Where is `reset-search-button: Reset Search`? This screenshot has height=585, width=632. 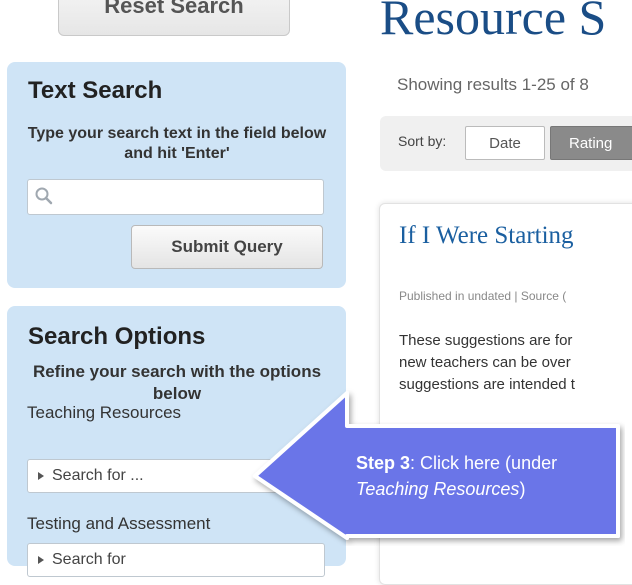 reset-search-button: Reset Search is located at coordinates (174, 18).